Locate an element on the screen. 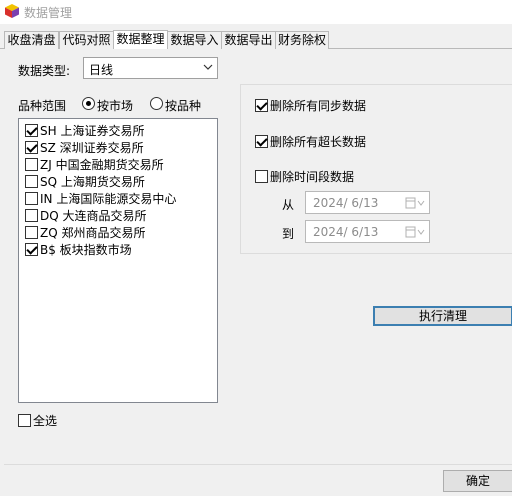 The width and height of the screenshot is (512, 496). bottom-divider is located at coordinates (258, 464).